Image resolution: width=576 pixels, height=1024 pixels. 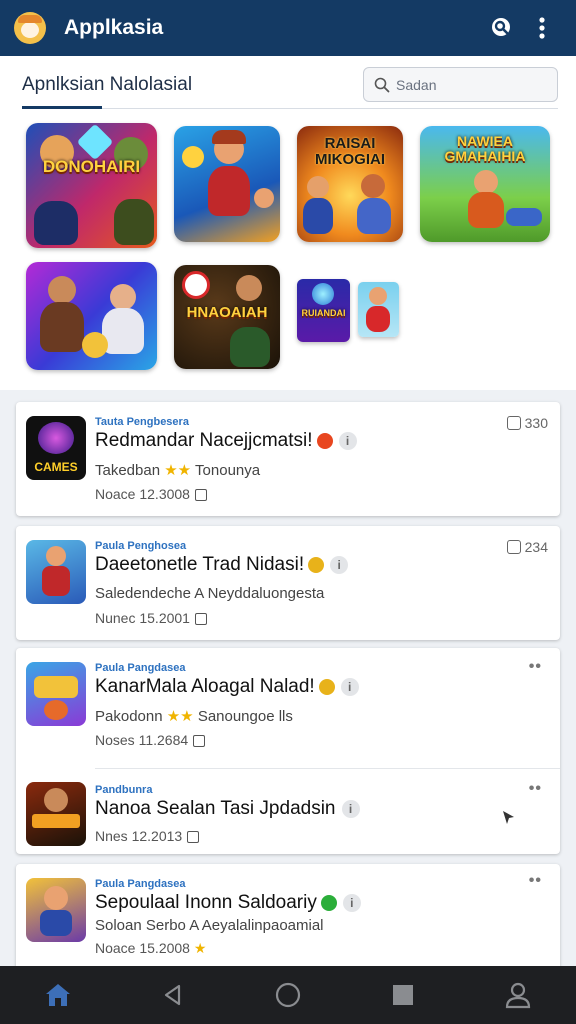 I want to click on app-title: Applkasia, so click(x=114, y=27).